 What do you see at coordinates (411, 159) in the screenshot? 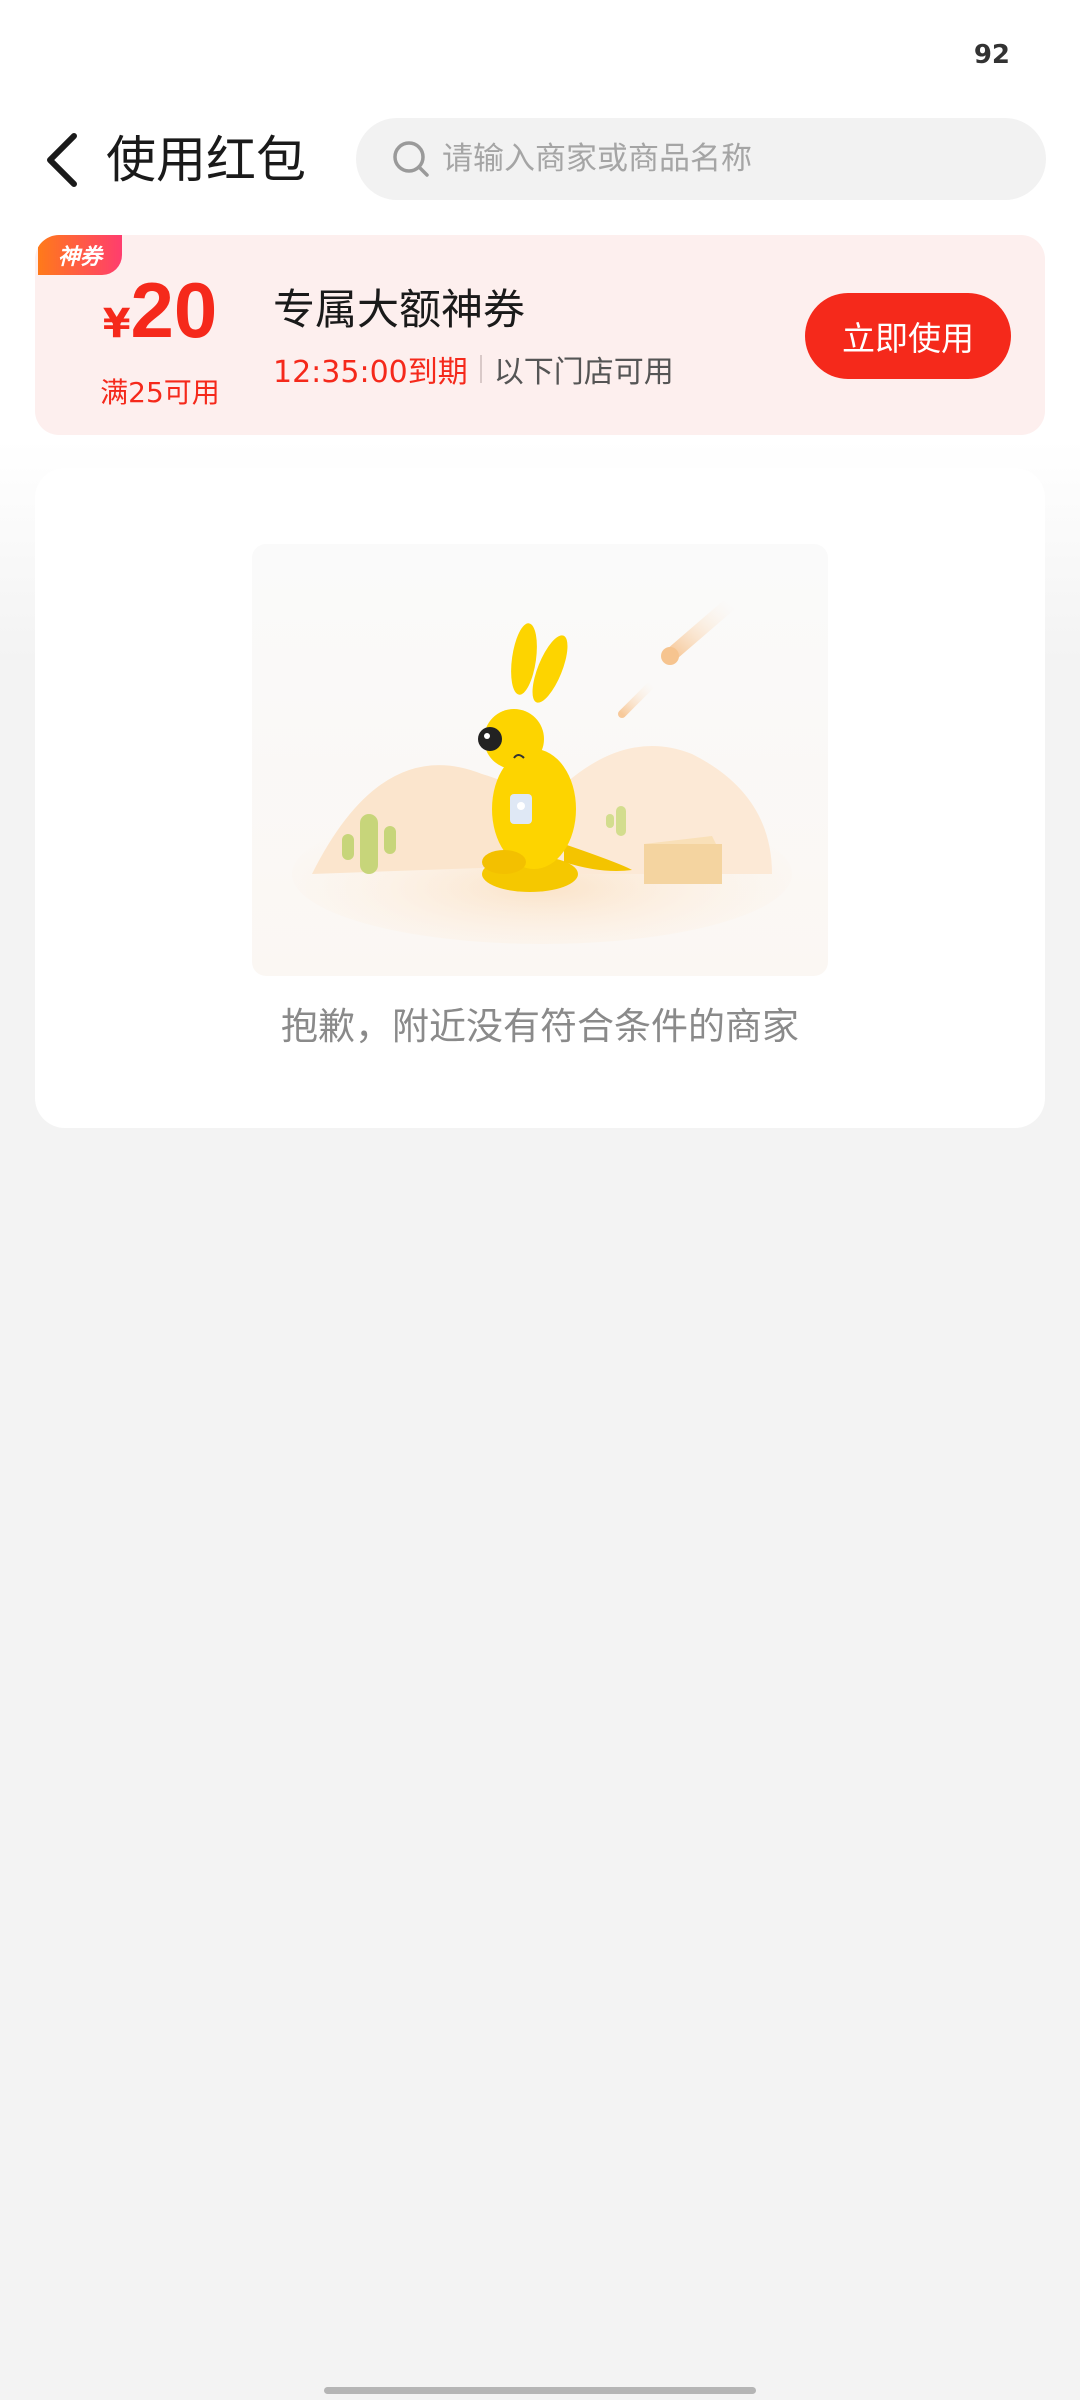
I see `search-icon` at bounding box center [411, 159].